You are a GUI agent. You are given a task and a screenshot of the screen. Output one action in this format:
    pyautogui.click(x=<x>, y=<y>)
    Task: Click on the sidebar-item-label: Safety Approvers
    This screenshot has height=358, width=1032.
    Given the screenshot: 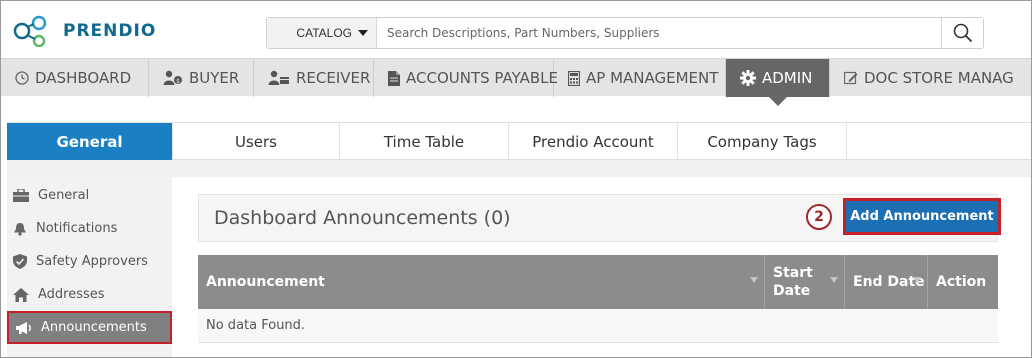 What is the action you would take?
    pyautogui.click(x=92, y=261)
    